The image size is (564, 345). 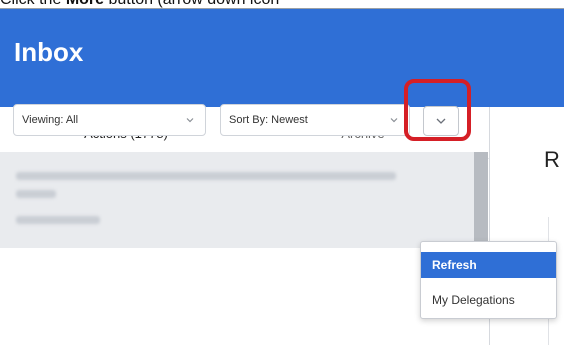 What do you see at coordinates (473, 300) in the screenshot?
I see `menu-item-my-delegations-label: My Delegations` at bounding box center [473, 300].